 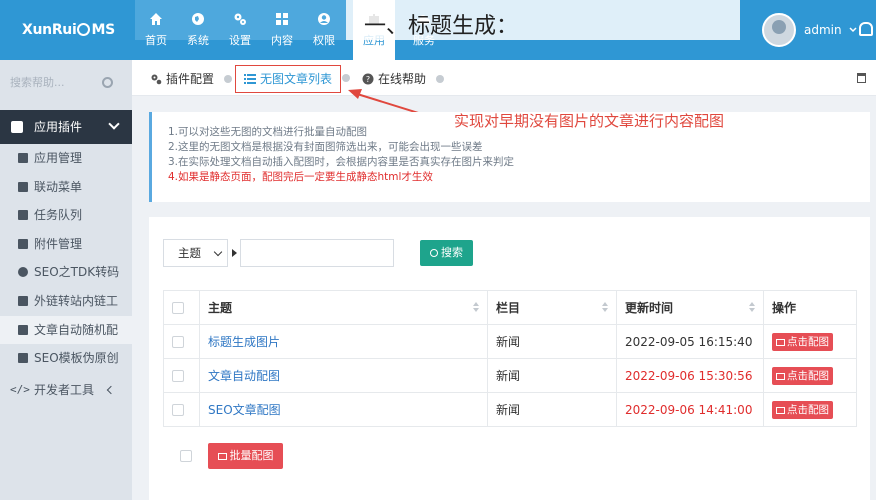 I want to click on nav-item-system: 系统, so click(x=198, y=30).